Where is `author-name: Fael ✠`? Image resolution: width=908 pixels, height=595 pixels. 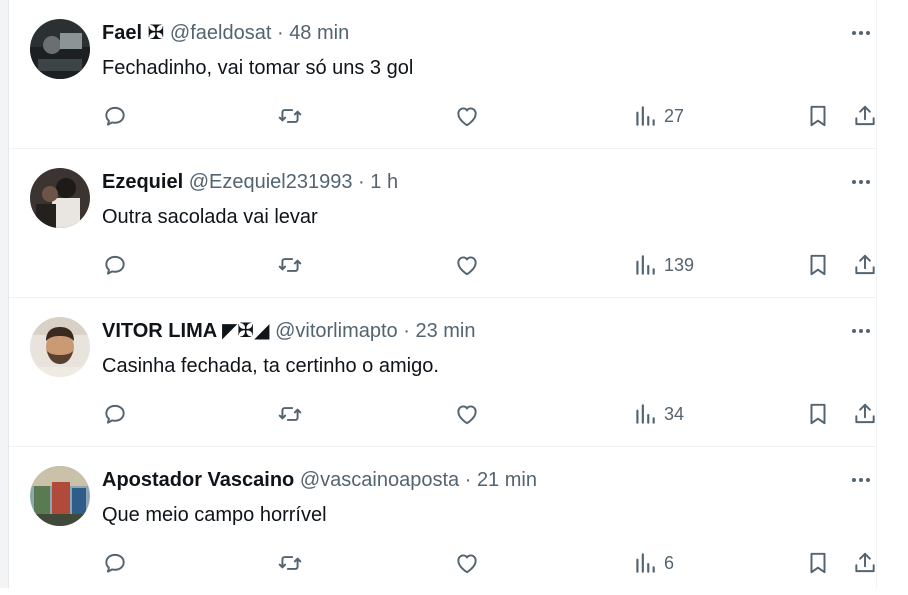 author-name: Fael ✠ is located at coordinates (133, 33).